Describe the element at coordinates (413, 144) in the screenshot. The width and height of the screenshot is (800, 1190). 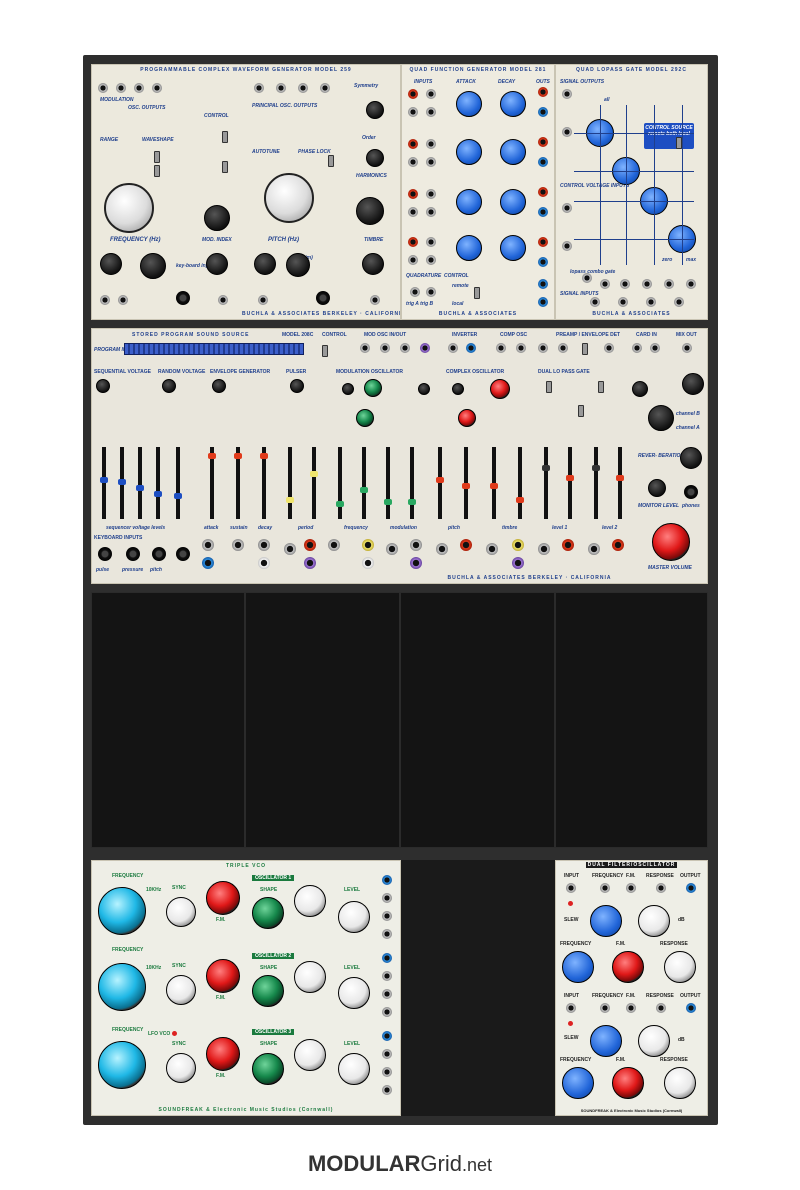
I see `jack-ch2-attack` at that location.